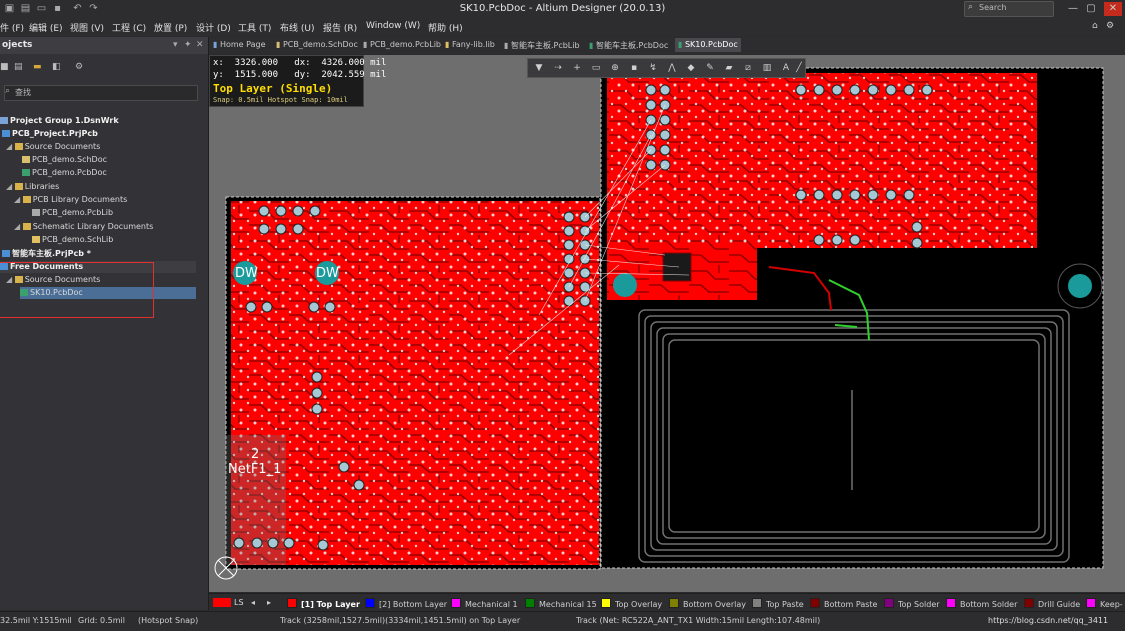 This screenshot has width=1125, height=631. What do you see at coordinates (558, 68) in the screenshot?
I see `route-icon: ⇢` at bounding box center [558, 68].